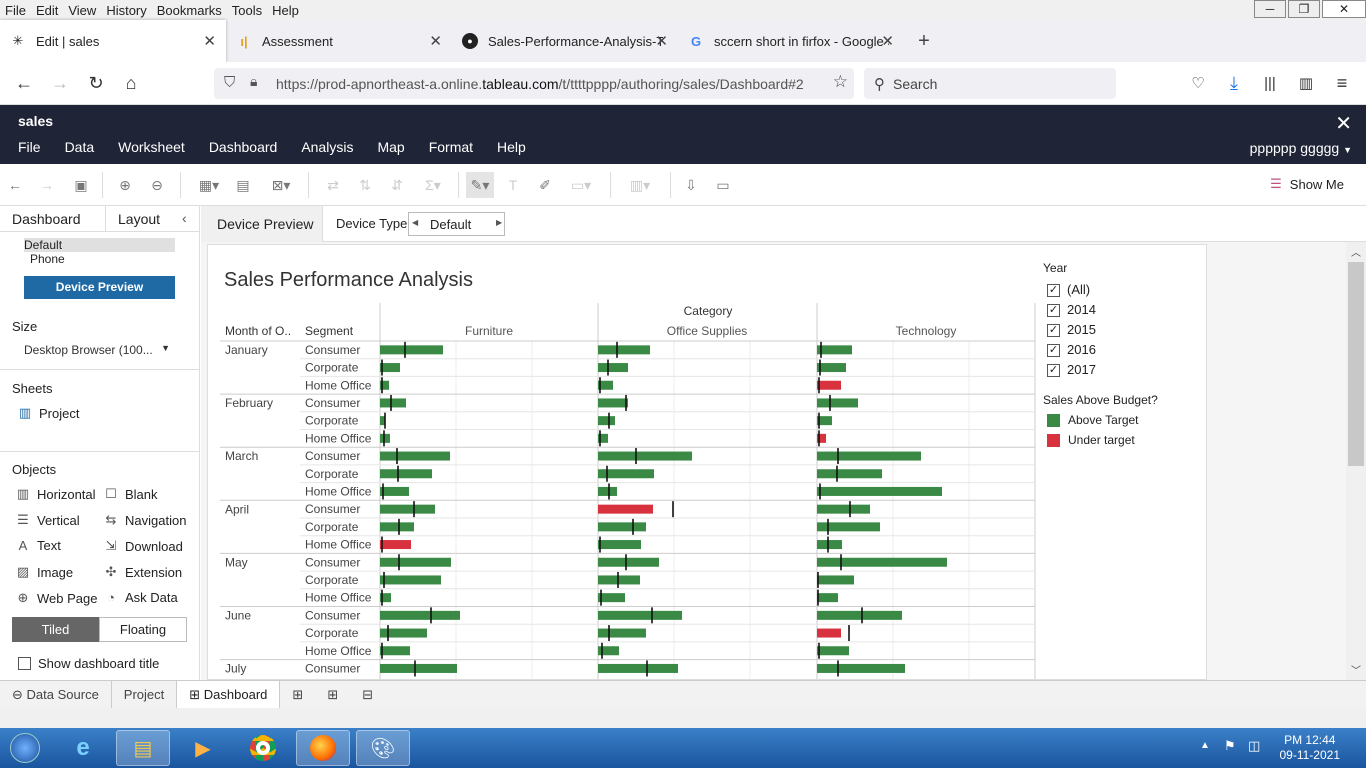 The width and height of the screenshot is (1366, 768). What do you see at coordinates (35, 121) in the screenshot?
I see `workbook-name: sales` at bounding box center [35, 121].